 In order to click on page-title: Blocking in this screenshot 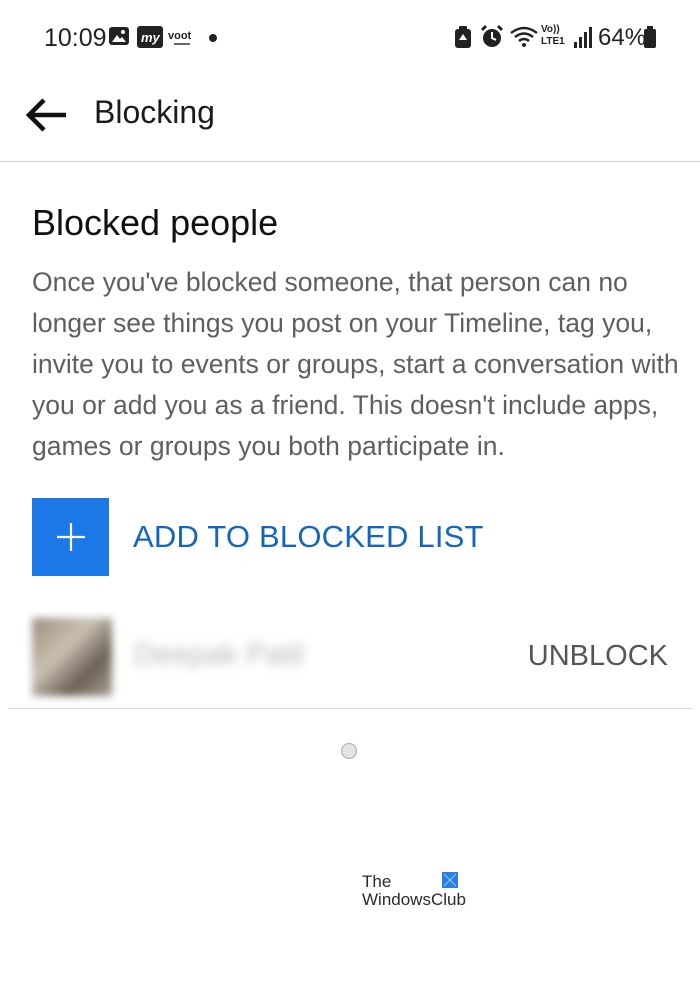, I will do `click(154, 112)`.